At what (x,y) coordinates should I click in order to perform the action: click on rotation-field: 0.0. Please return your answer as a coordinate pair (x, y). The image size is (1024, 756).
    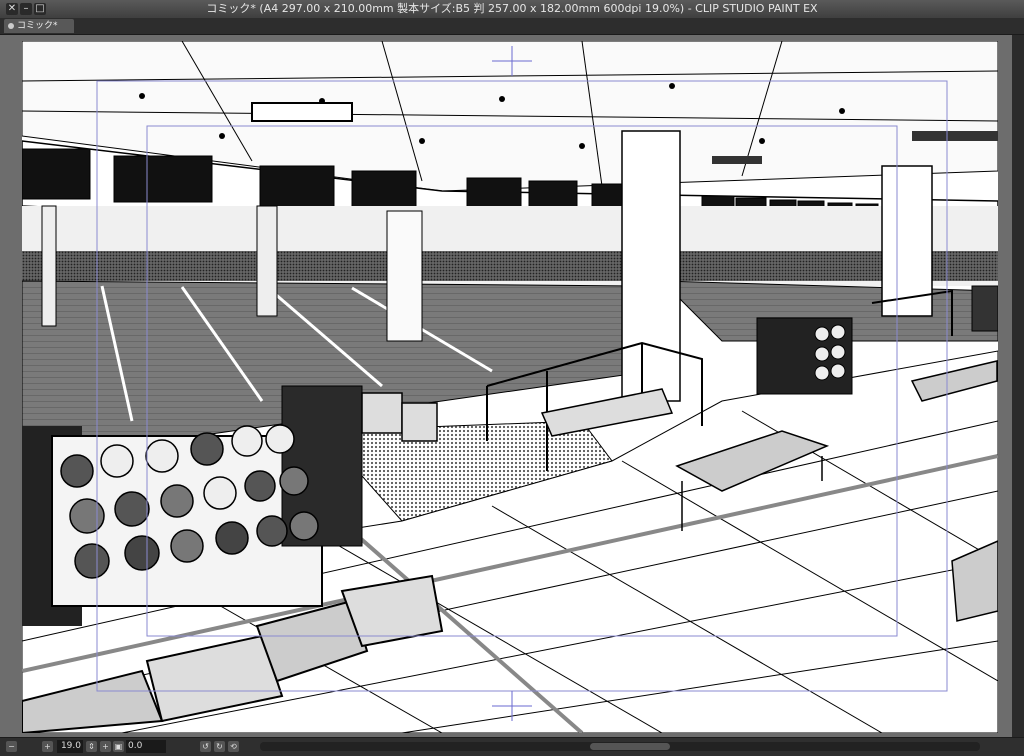
    Looking at the image, I should click on (146, 746).